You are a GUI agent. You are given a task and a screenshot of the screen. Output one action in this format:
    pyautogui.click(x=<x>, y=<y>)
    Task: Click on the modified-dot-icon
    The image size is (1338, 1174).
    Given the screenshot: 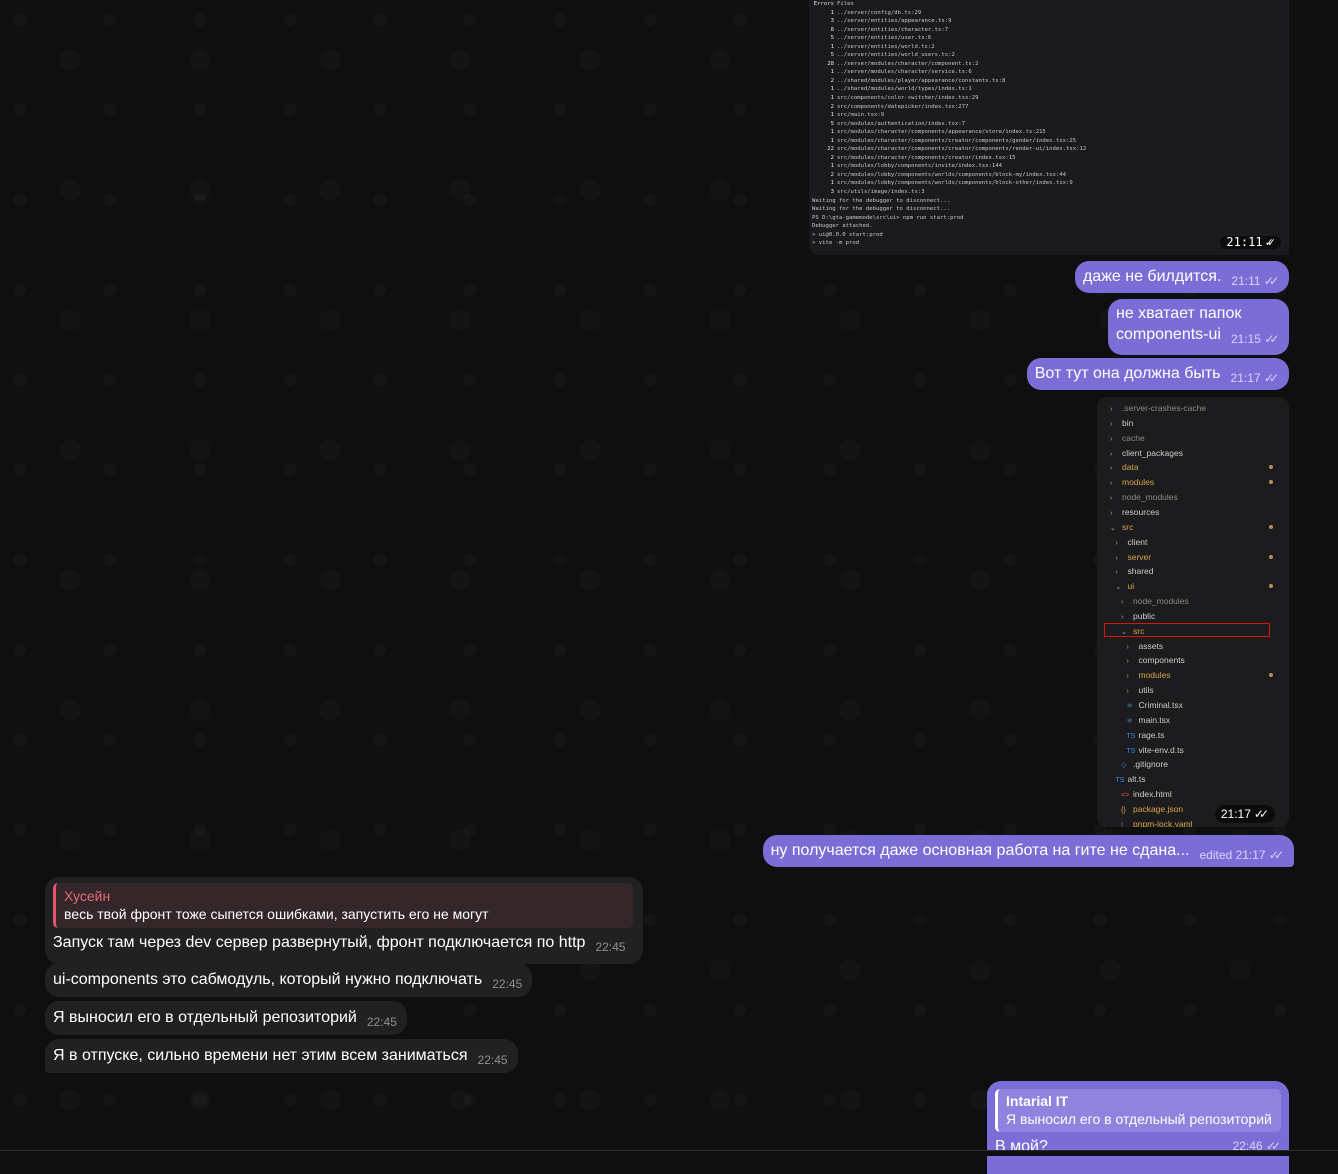 What is the action you would take?
    pyautogui.click(x=1271, y=482)
    